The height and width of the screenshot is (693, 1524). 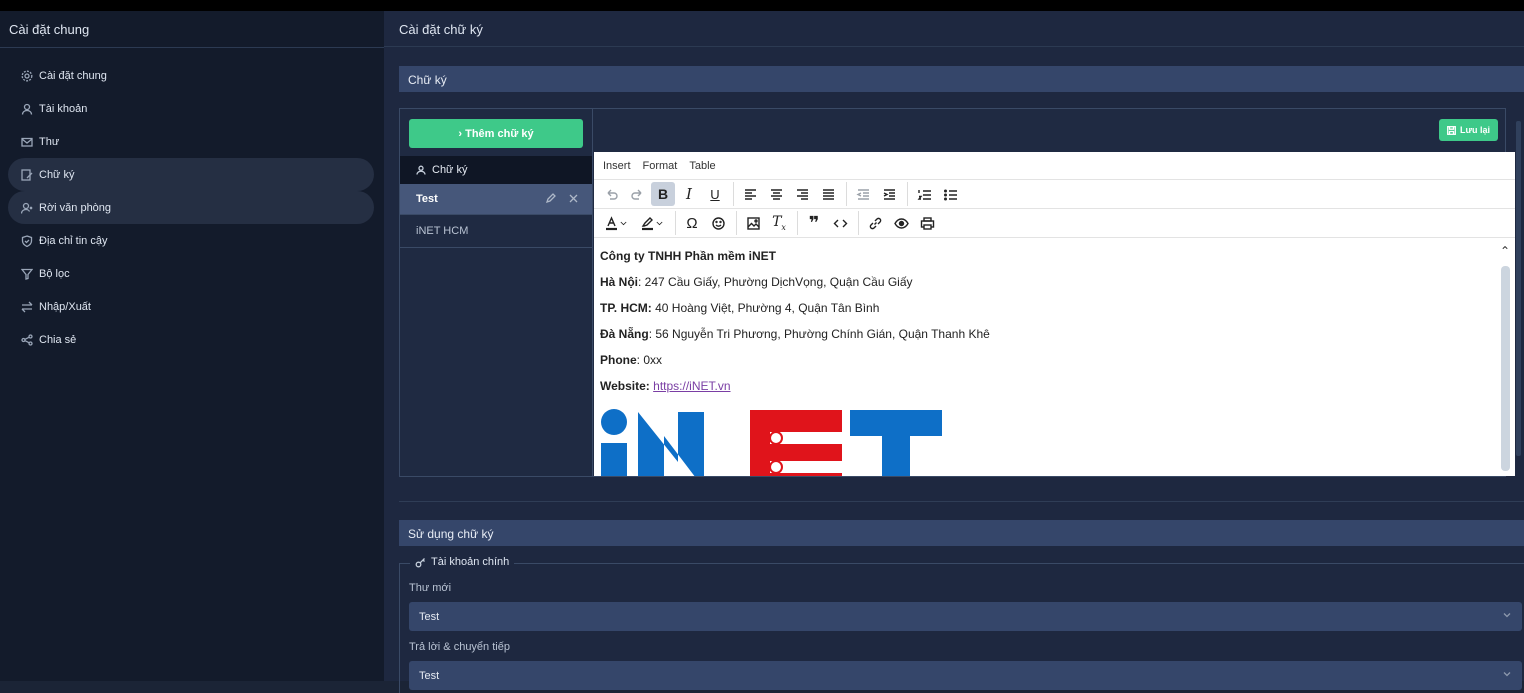 I want to click on sidebar-item-label: Rời văn phòng, so click(x=75, y=207).